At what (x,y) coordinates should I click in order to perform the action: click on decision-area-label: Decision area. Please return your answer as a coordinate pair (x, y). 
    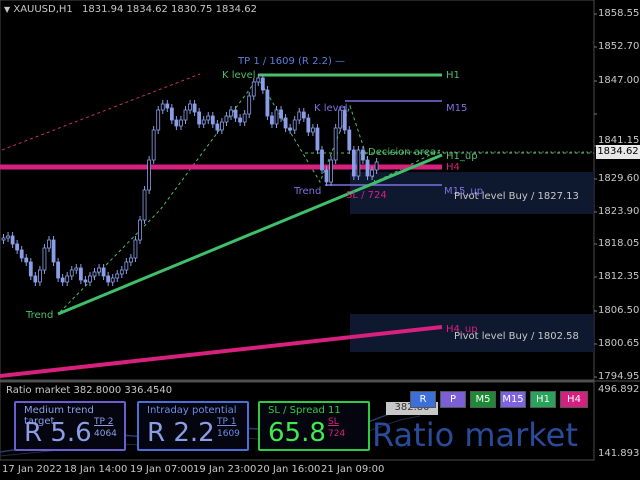
    Looking at the image, I should click on (402, 152).